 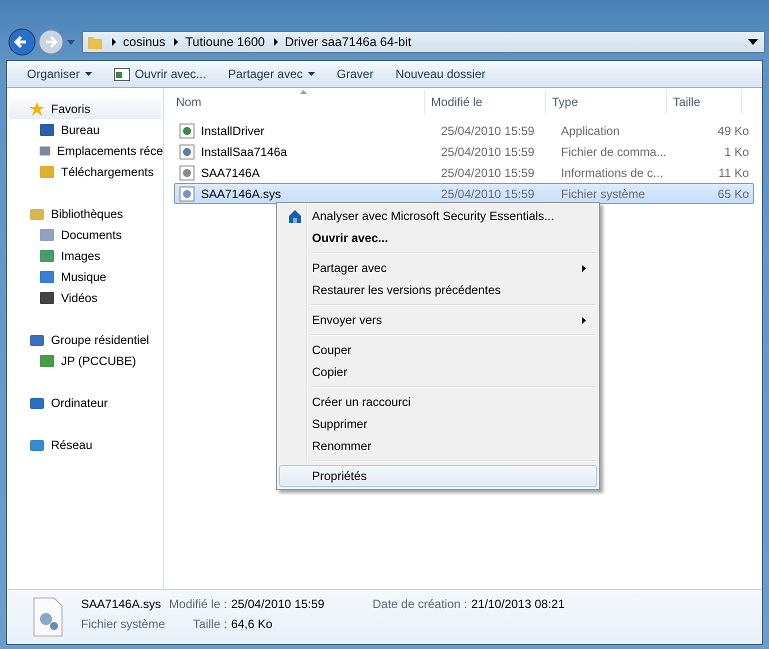 I want to click on forward-button, so click(x=51, y=42).